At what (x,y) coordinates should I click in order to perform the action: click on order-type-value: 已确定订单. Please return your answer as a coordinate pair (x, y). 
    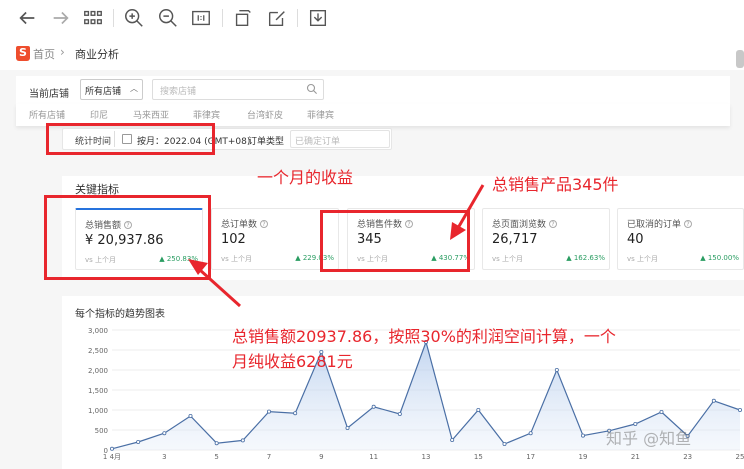
    Looking at the image, I should click on (318, 142).